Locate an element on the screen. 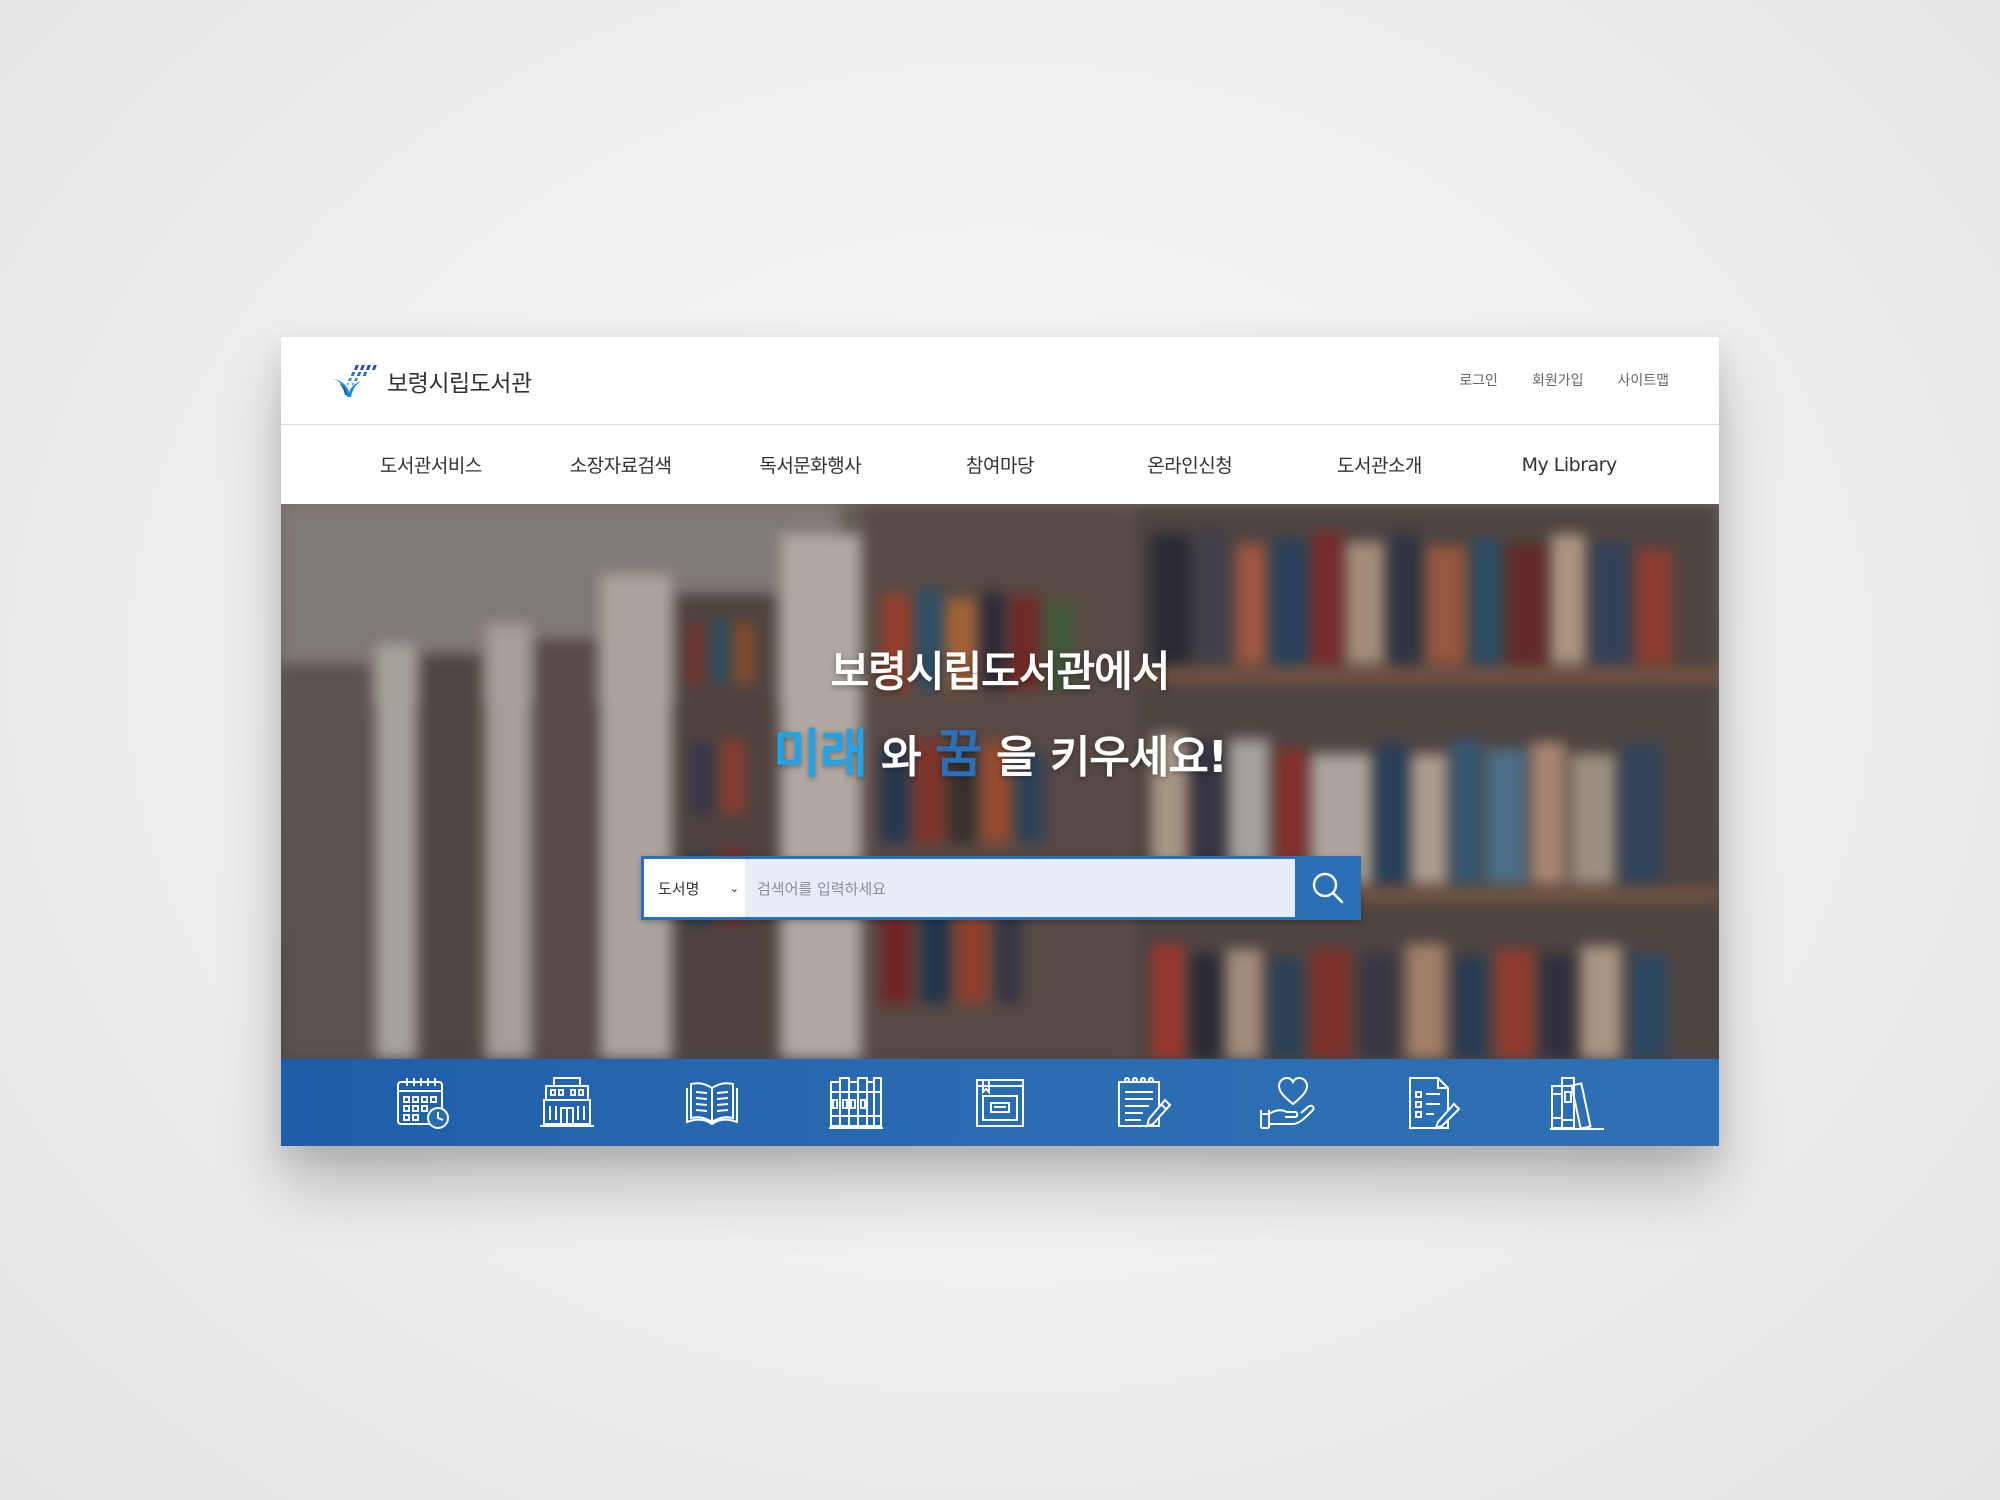 The width and height of the screenshot is (2000, 1500). search-icon is located at coordinates (1328, 888).